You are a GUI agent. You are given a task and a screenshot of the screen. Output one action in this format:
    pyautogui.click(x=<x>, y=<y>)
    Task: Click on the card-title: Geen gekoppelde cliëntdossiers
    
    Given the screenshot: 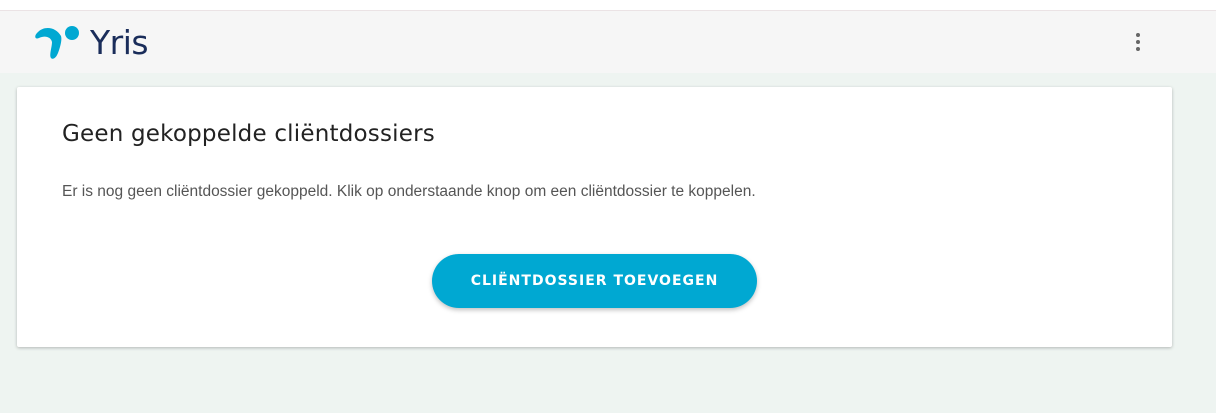 What is the action you would take?
    pyautogui.click(x=248, y=134)
    